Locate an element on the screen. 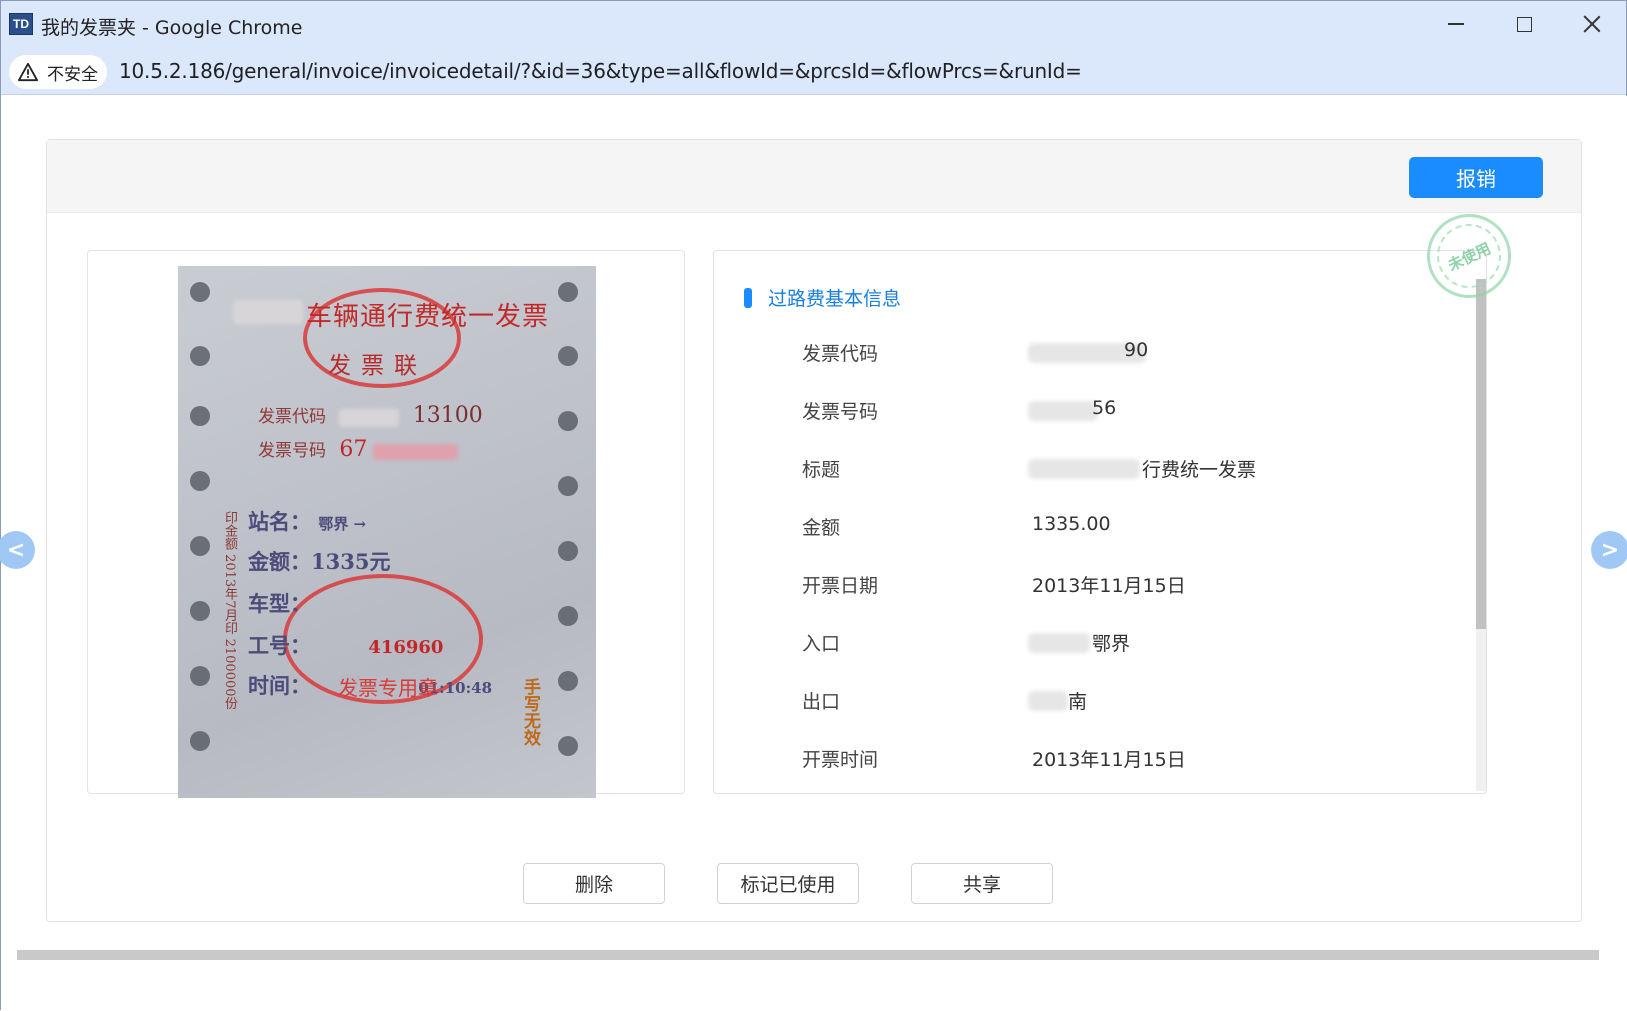 This screenshot has width=1627, height=1011. invoice-photo-number-value: 67 is located at coordinates (353, 449).